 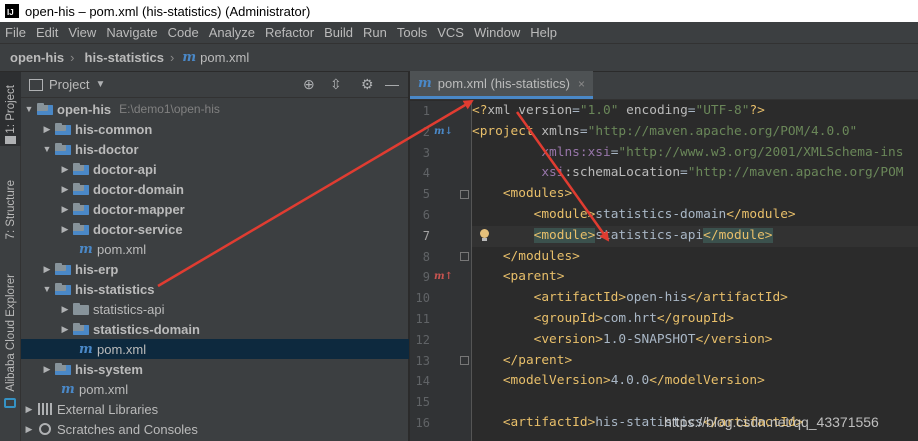 I want to click on menu-file: File, so click(x=15, y=32).